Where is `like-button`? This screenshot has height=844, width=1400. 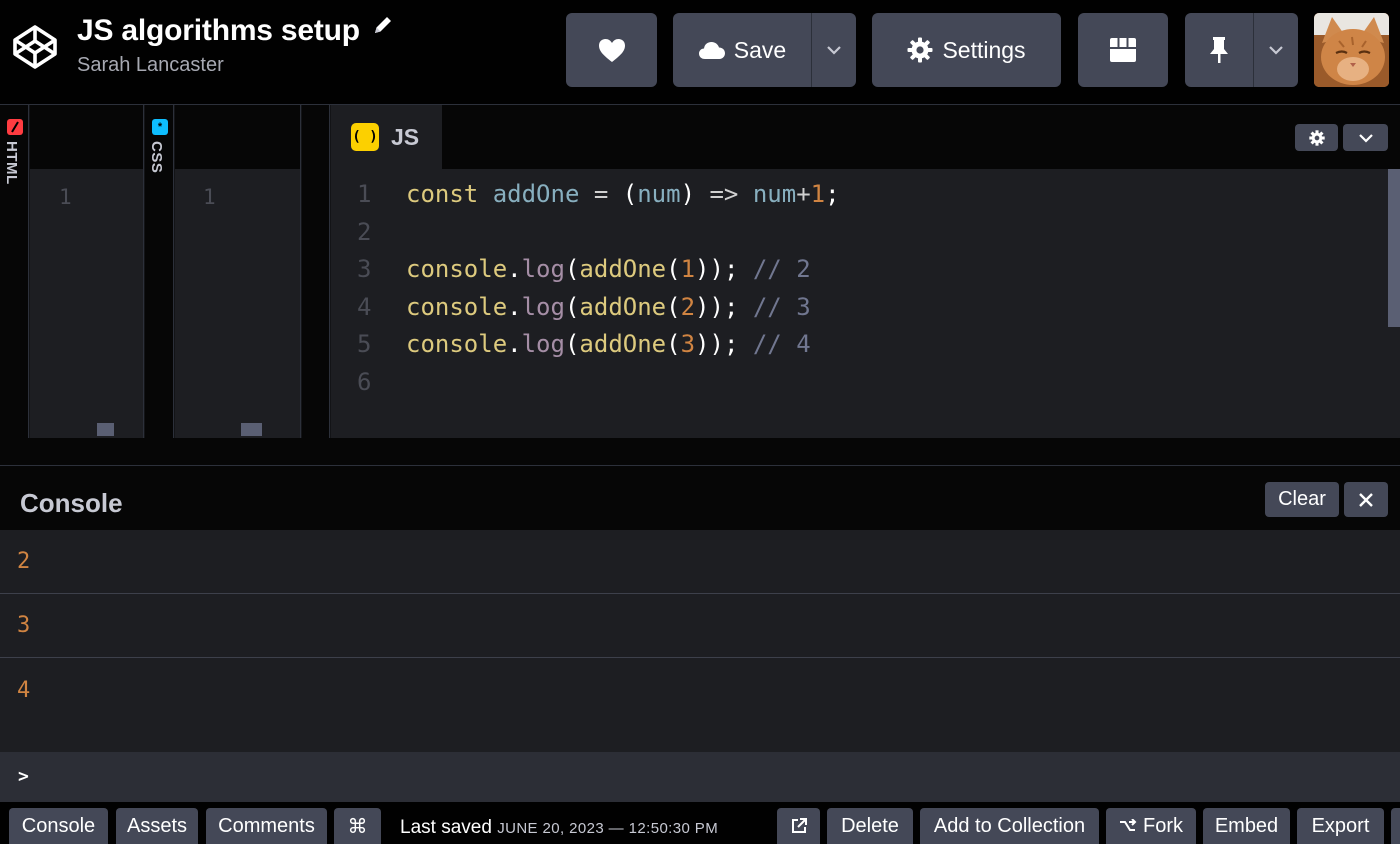 like-button is located at coordinates (611, 50).